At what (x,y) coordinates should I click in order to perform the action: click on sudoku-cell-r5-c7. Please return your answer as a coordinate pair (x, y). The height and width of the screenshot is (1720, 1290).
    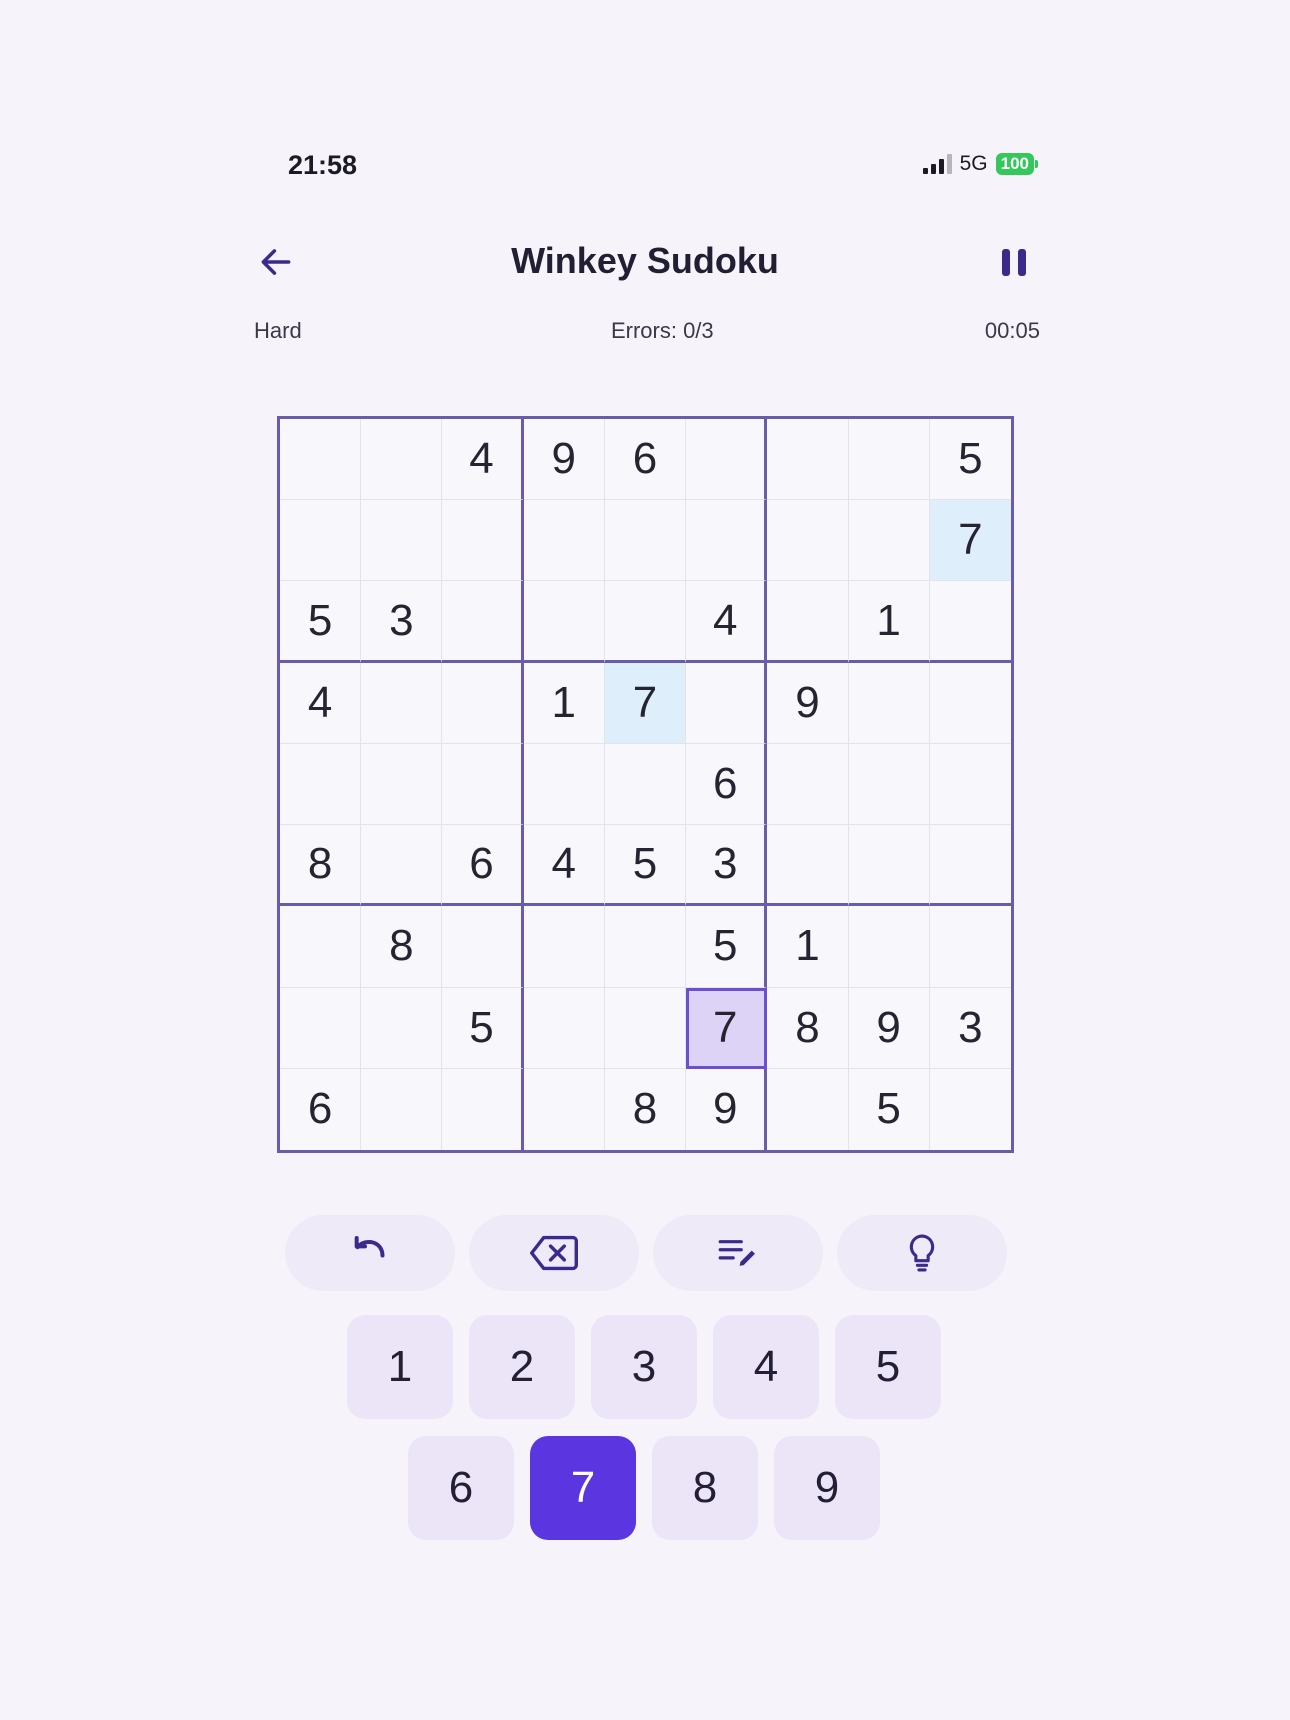
    Looking at the image, I should click on (808, 784).